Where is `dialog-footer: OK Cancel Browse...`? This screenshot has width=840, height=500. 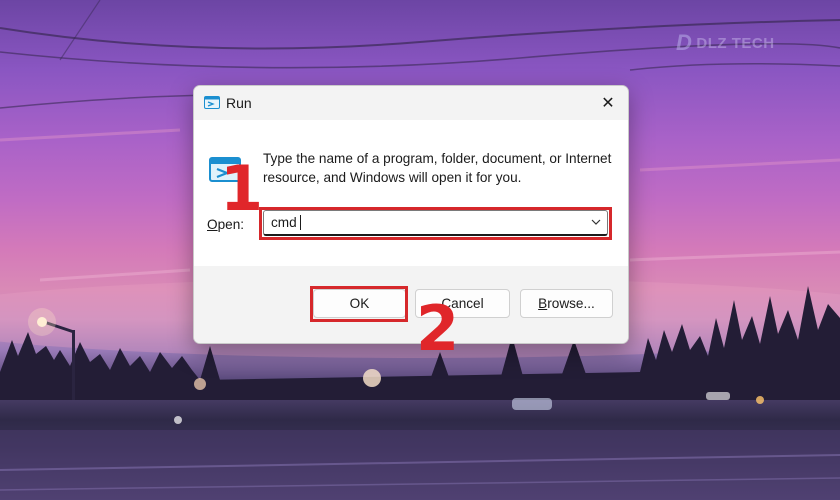
dialog-footer: OK Cancel Browse... is located at coordinates (411, 304).